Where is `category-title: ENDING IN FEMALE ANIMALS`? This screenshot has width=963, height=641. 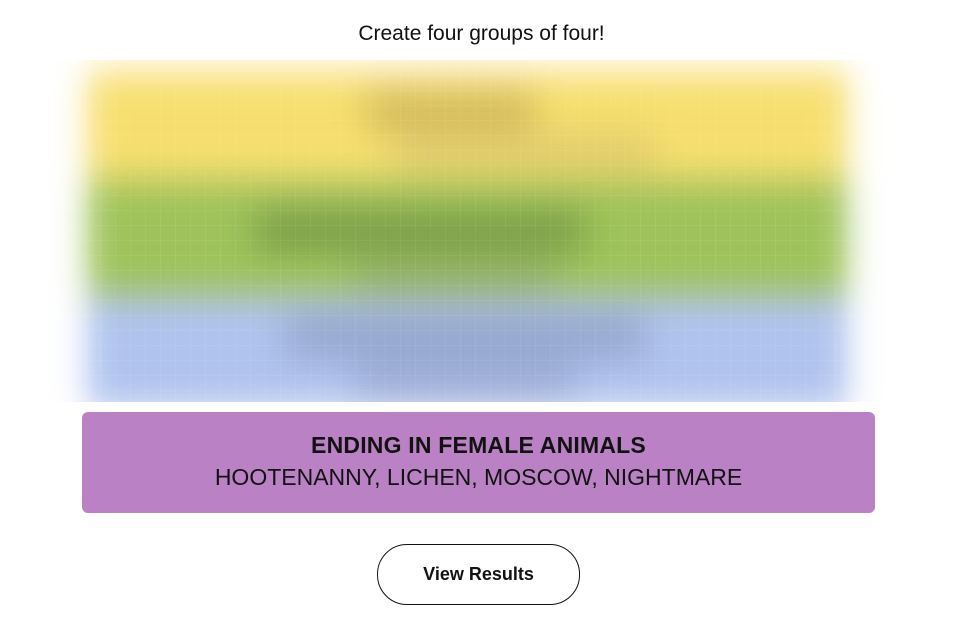 category-title: ENDING IN FEMALE ANIMALS is located at coordinates (478, 445).